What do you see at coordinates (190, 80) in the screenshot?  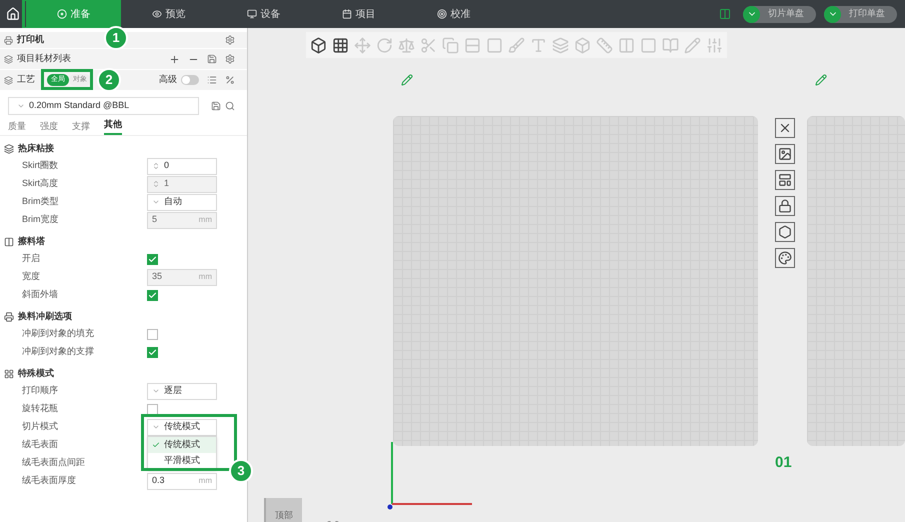 I see `toggle-switch` at bounding box center [190, 80].